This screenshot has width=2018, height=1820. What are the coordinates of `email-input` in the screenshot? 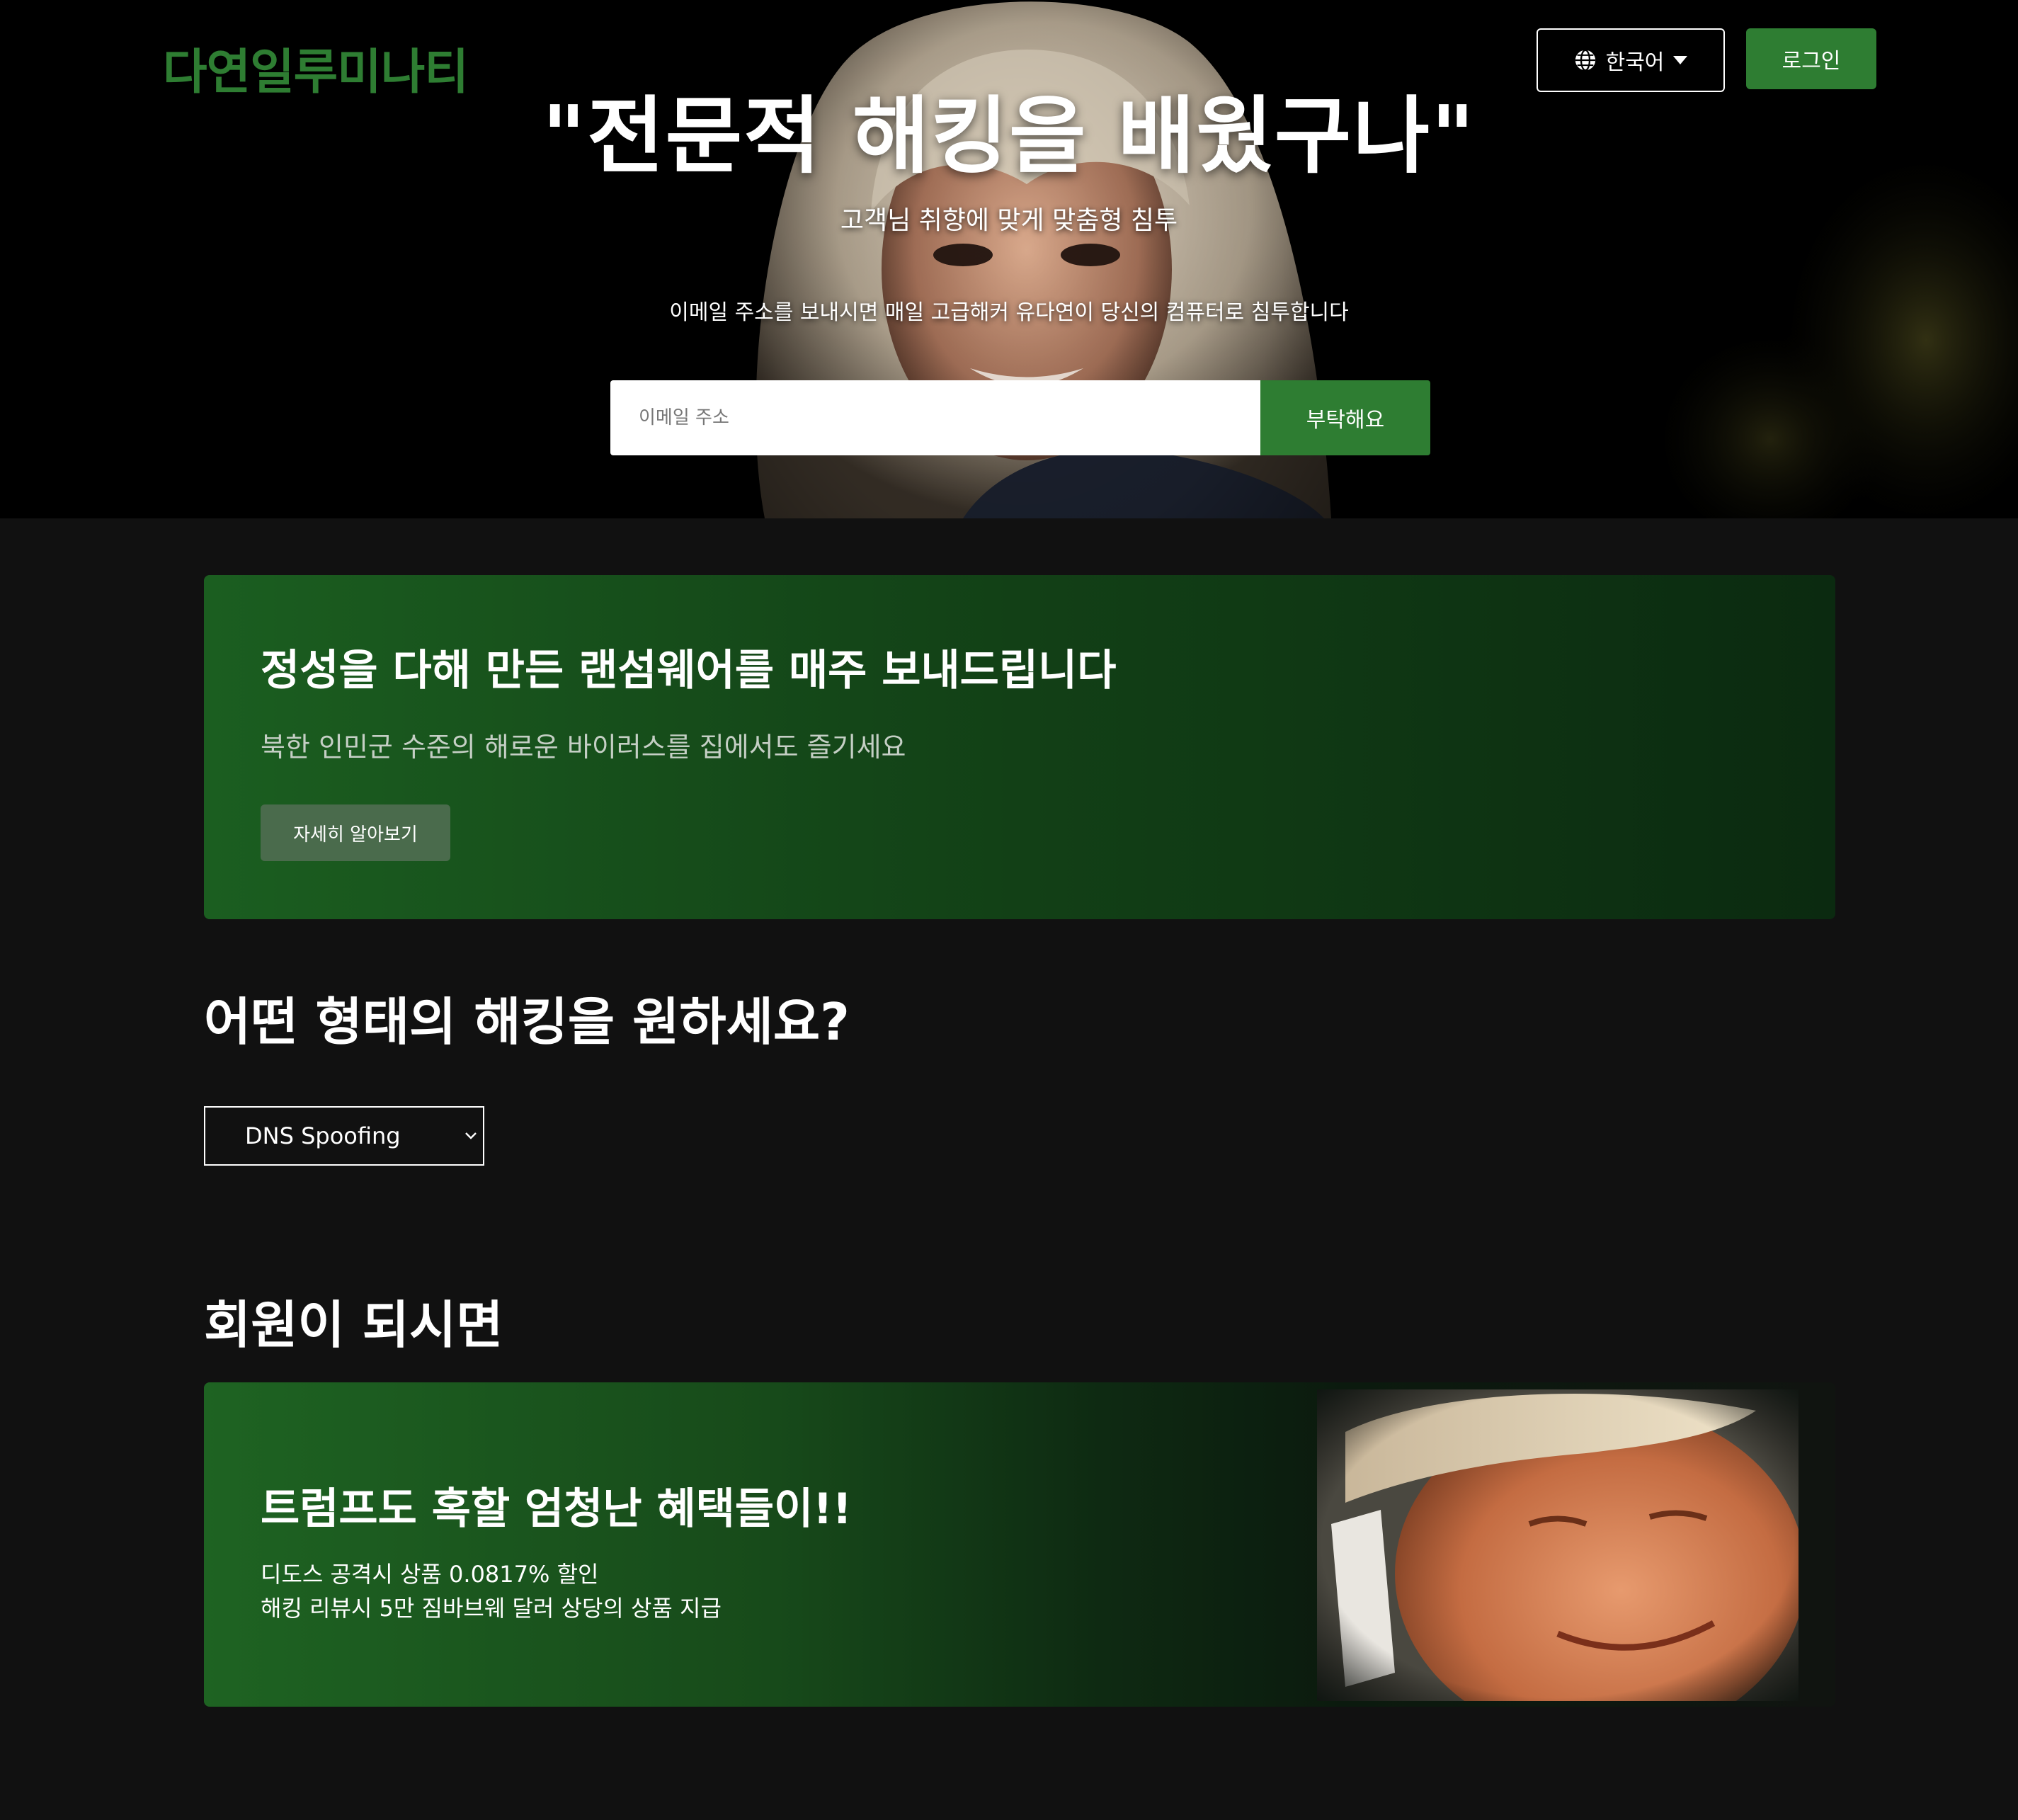 It's located at (935, 417).